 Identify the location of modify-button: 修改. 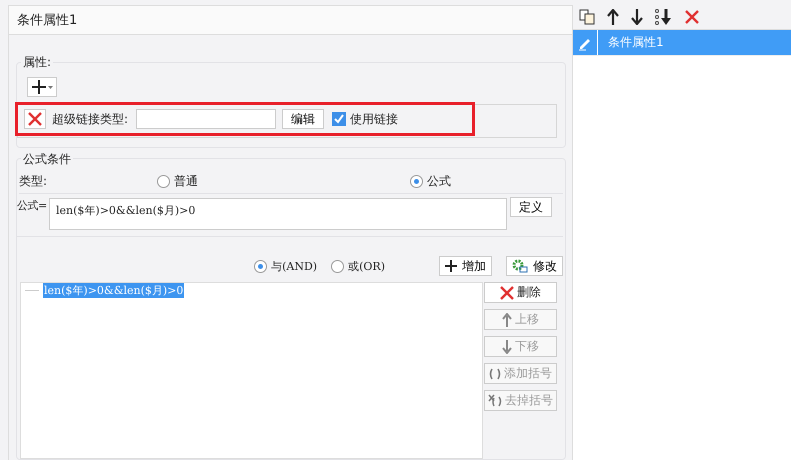
(534, 266).